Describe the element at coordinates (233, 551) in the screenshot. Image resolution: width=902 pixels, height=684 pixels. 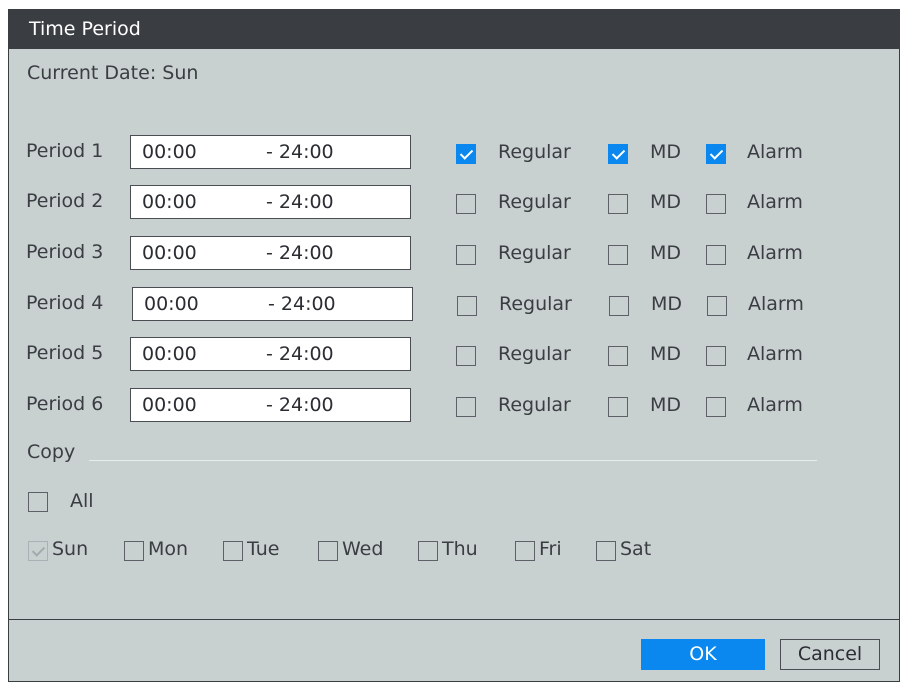
I see `copy-day-checkbox-tue` at that location.